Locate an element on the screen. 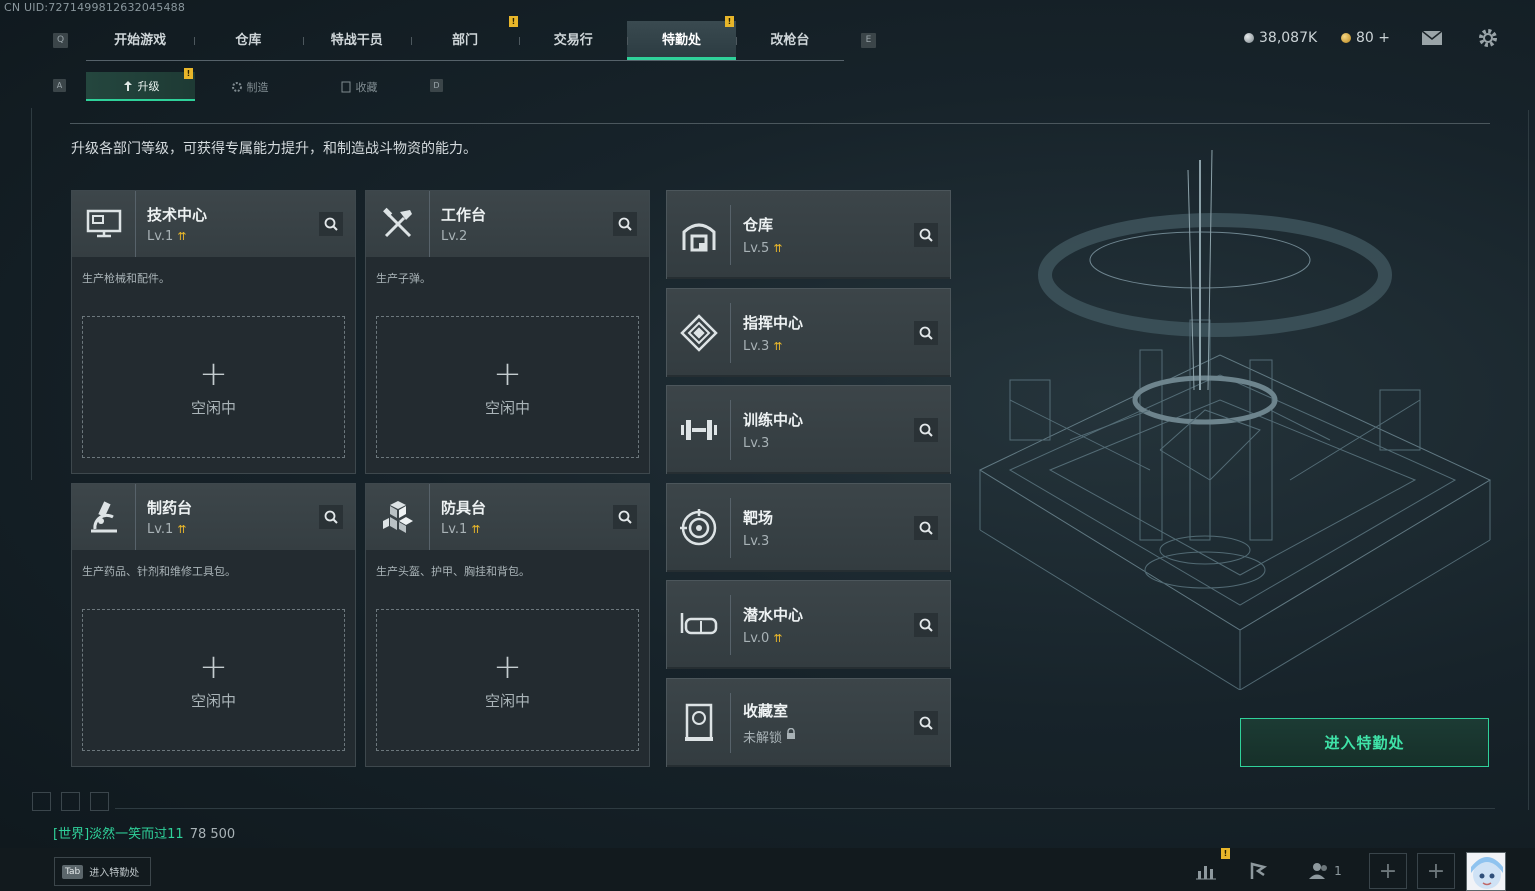 The height and width of the screenshot is (891, 1535). bond-amount: 80 + is located at coordinates (1373, 38).